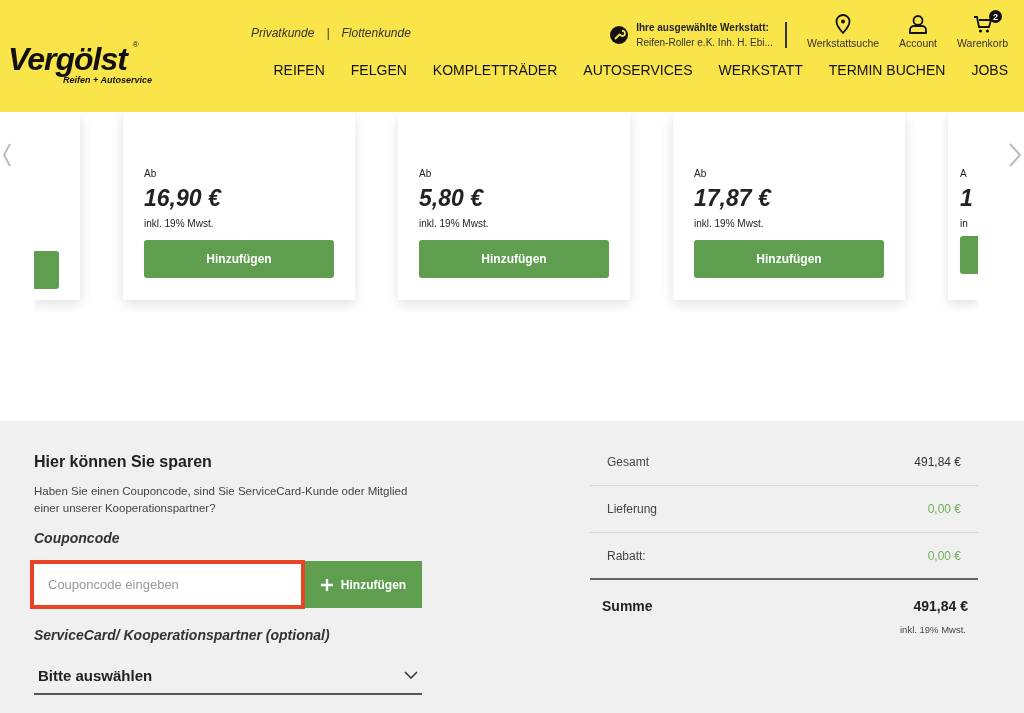 The image size is (1024, 713). I want to click on summary-label: Lieferung, so click(632, 509).